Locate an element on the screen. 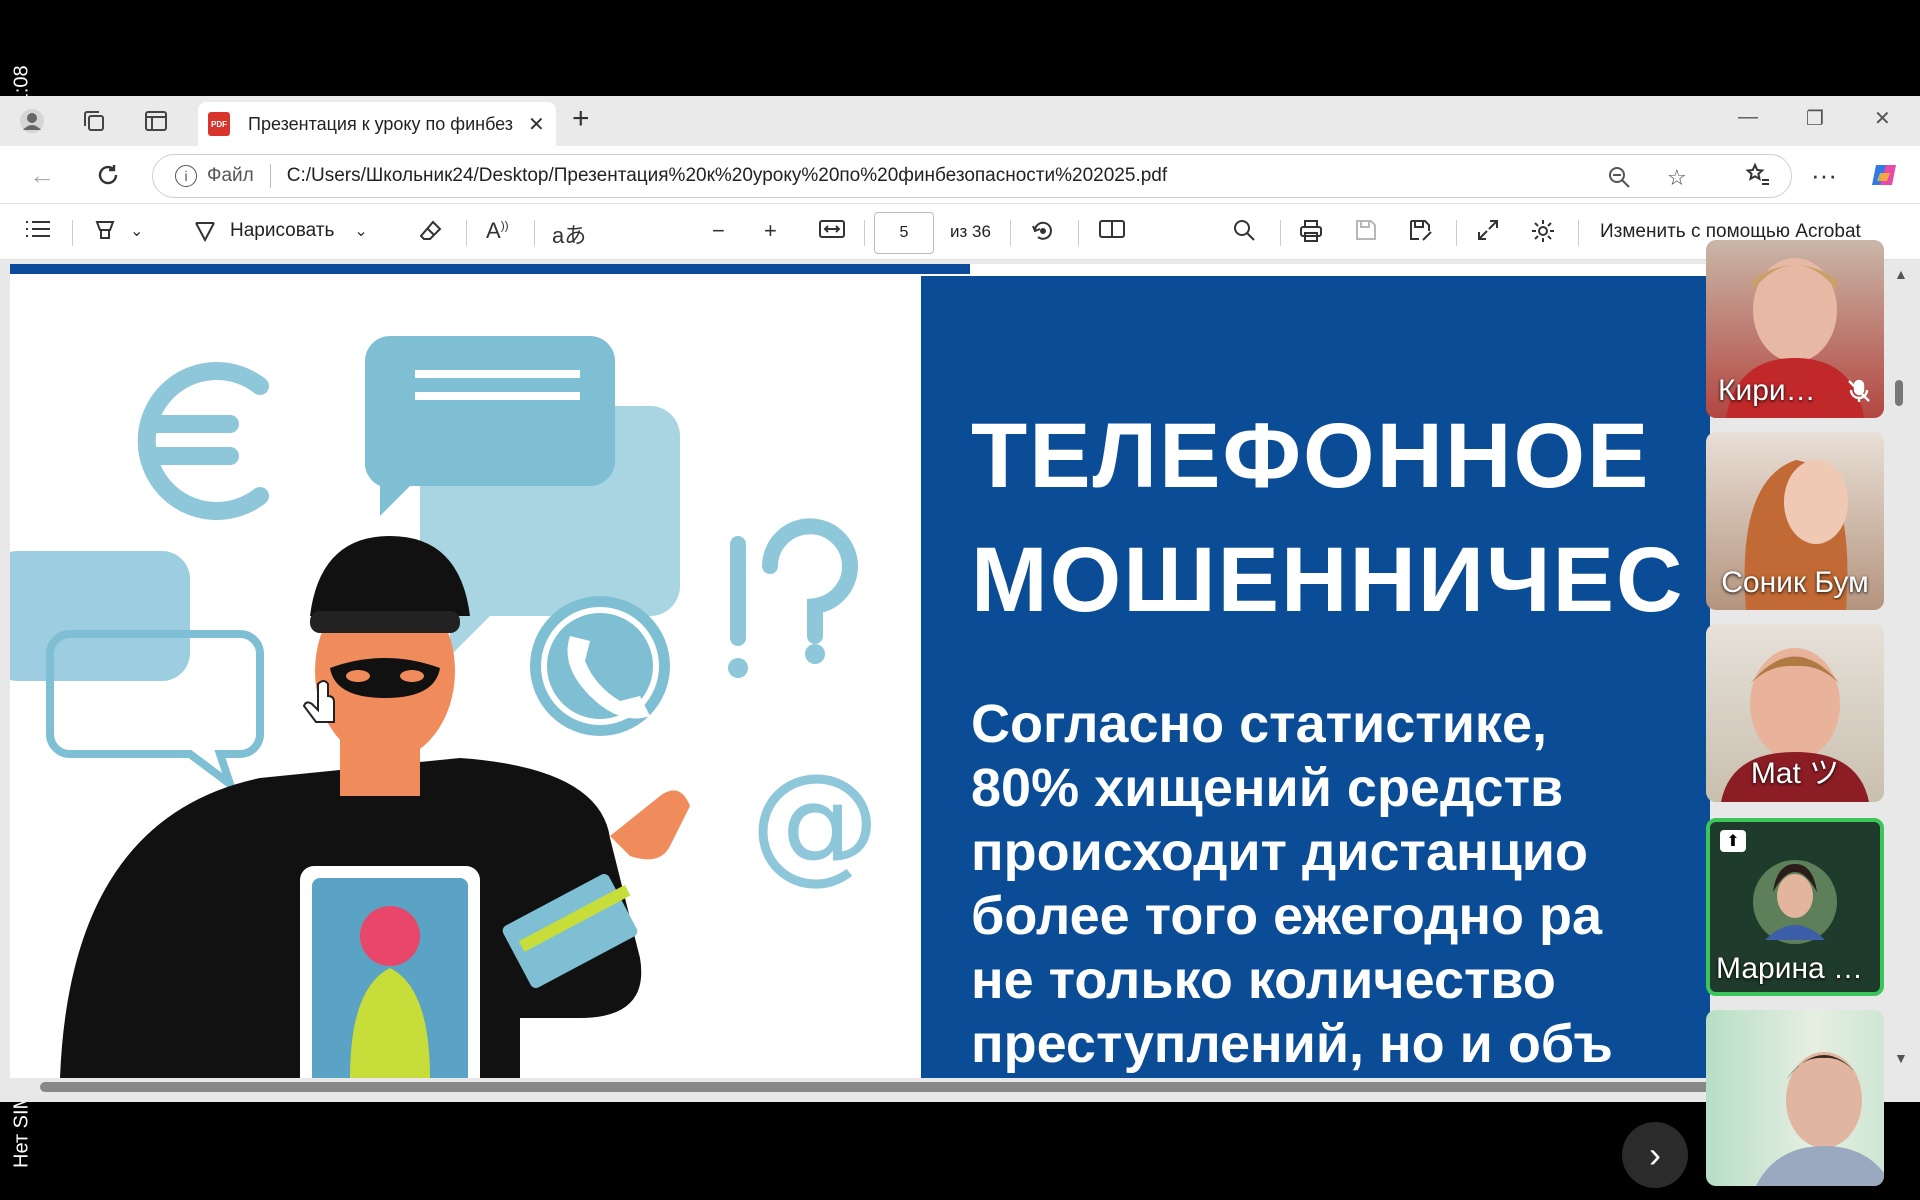  fit-width-icon is located at coordinates (832, 229).